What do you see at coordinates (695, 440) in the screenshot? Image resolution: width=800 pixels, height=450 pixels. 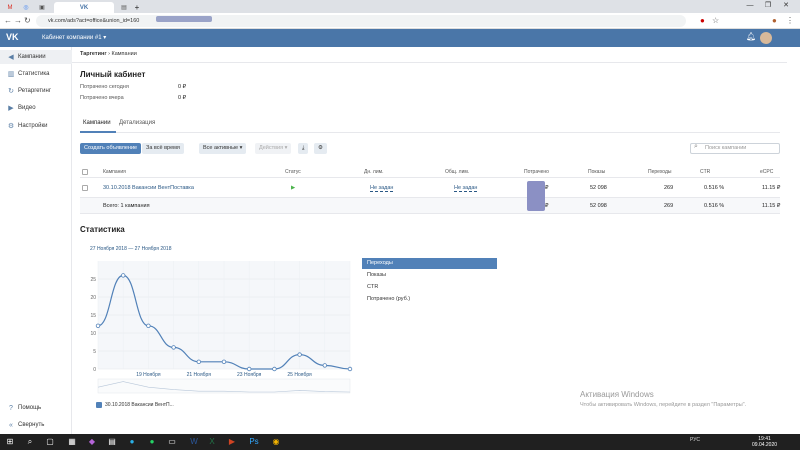 I see `system-tray: РУС` at bounding box center [695, 440].